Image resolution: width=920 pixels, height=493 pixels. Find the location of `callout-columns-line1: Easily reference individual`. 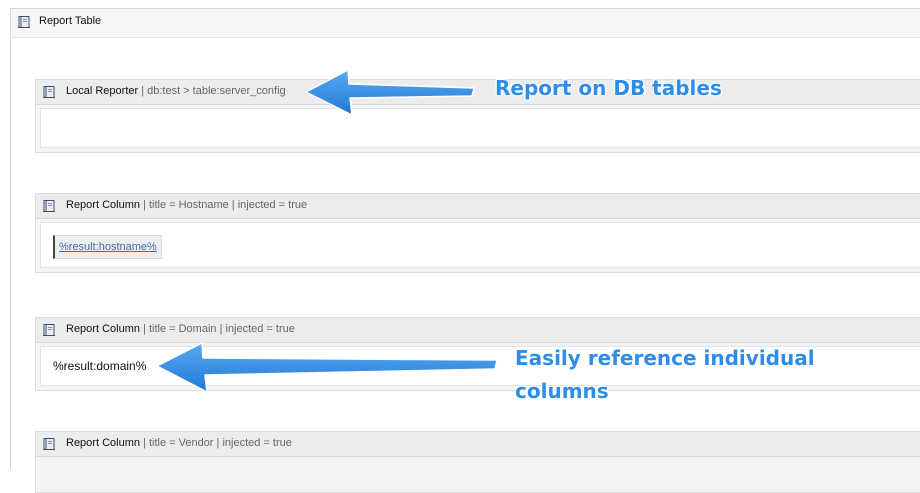

callout-columns-line1: Easily reference individual is located at coordinates (665, 358).